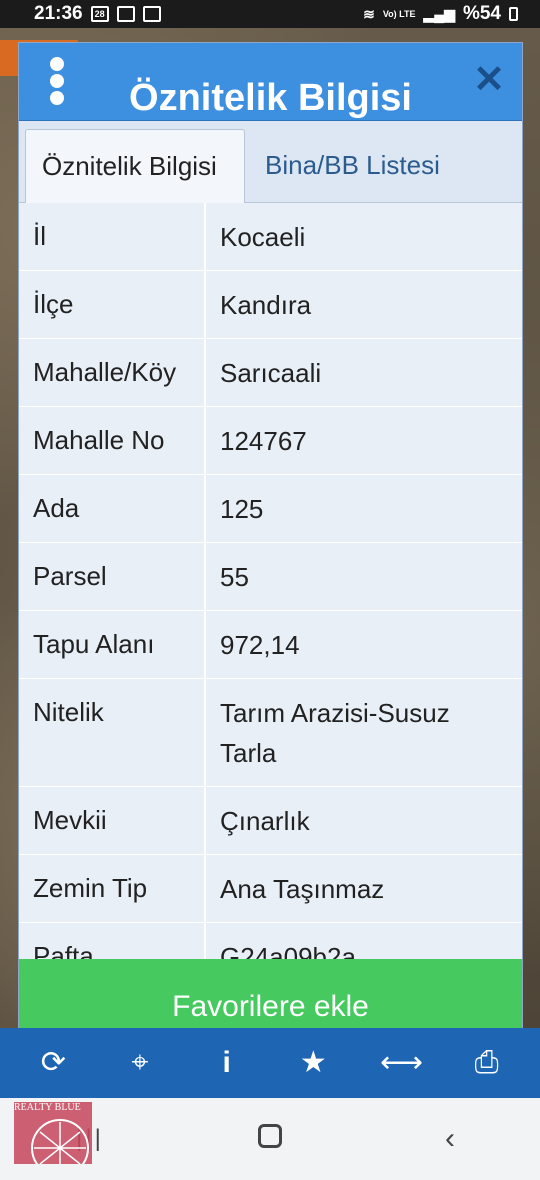 This screenshot has height=1180, width=540. I want to click on row-value: Çınarlık, so click(265, 821).